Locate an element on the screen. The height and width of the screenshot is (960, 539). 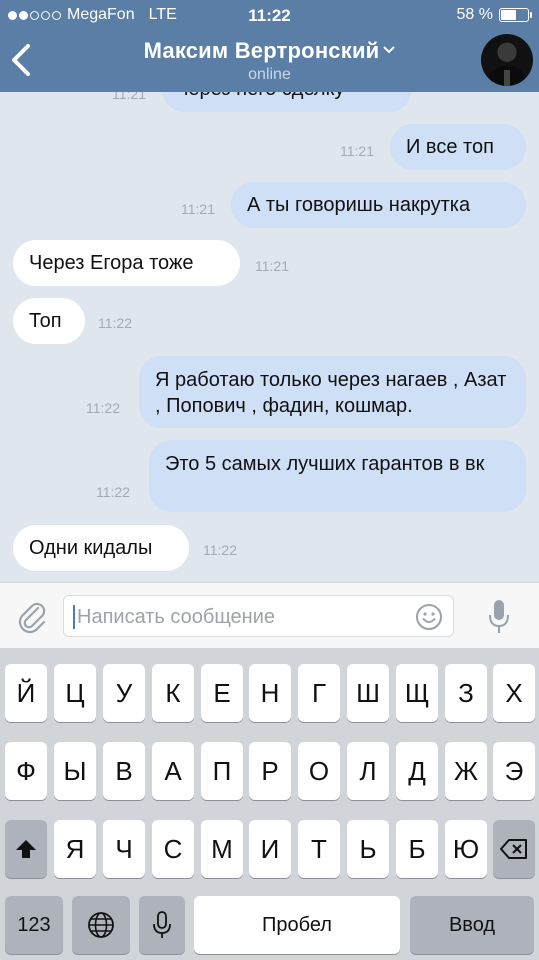
key-Ш: Ш is located at coordinates (368, 693).